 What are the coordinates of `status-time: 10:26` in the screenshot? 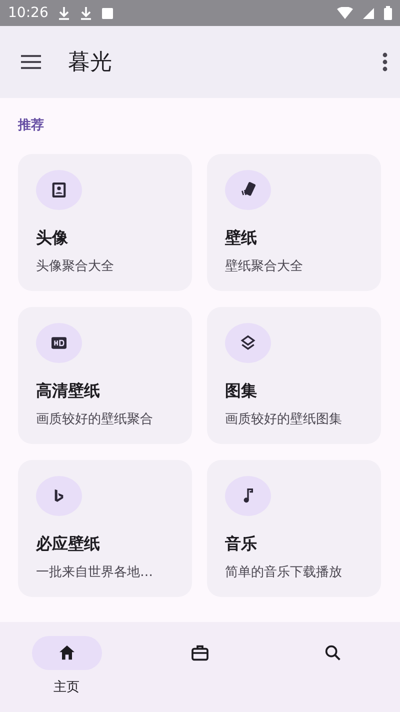 It's located at (28, 13).